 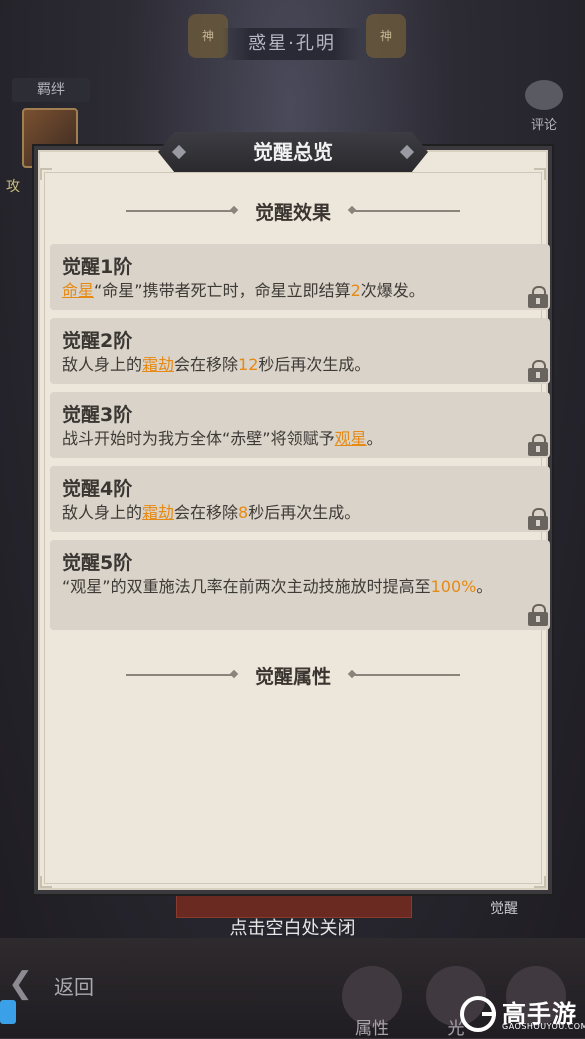 What do you see at coordinates (300, 351) in the screenshot?
I see `awaken-effect-card: 觉醒2阶 敌人身上的霜劫会在移除12秒后再次生成。` at bounding box center [300, 351].